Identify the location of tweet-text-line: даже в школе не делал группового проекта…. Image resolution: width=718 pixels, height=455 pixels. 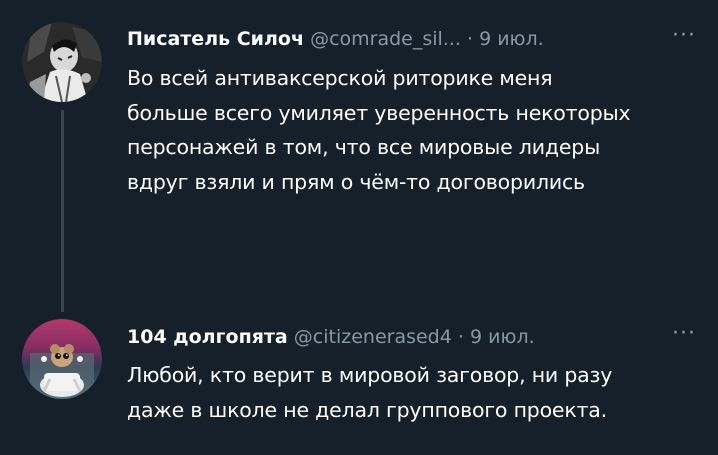
(367, 409).